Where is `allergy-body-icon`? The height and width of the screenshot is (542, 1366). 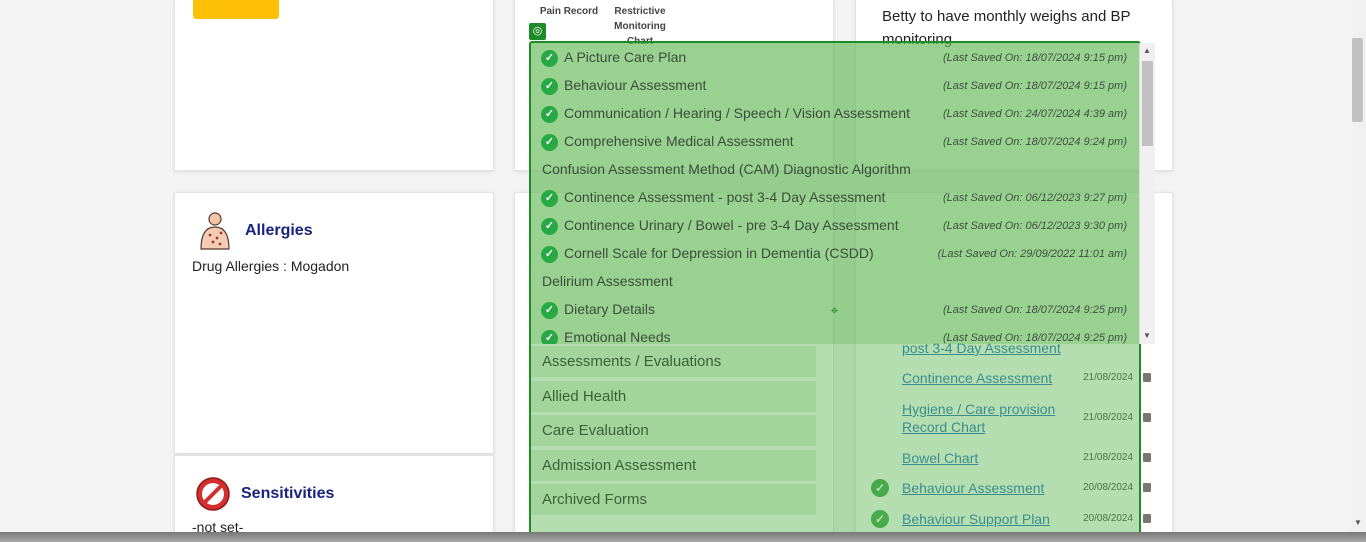 allergy-body-icon is located at coordinates (215, 231).